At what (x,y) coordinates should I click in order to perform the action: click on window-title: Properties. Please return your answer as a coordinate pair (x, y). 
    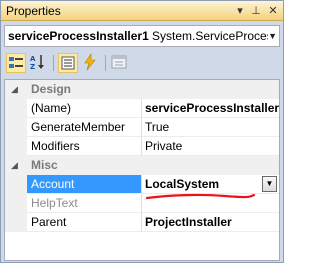
    Looking at the image, I should click on (33, 11).